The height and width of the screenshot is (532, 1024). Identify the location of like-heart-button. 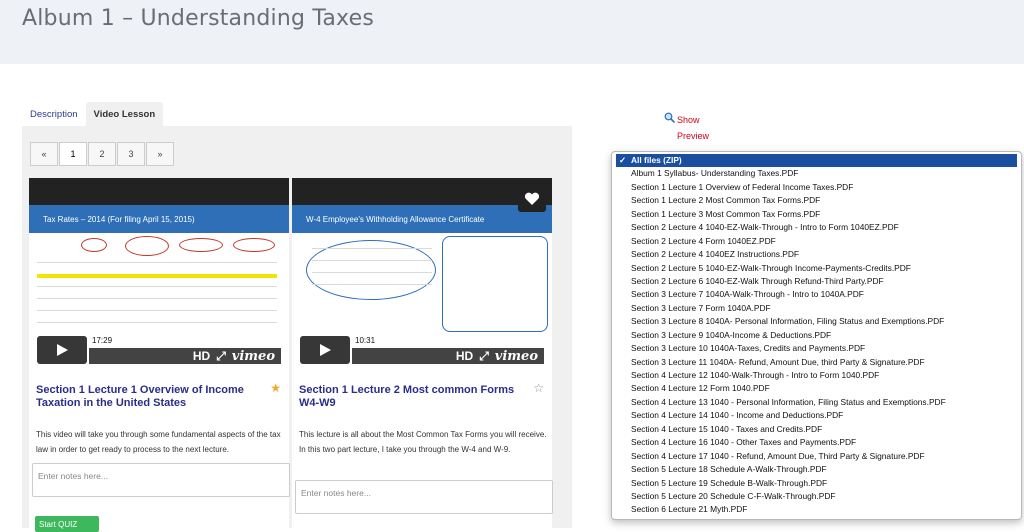
(532, 199).